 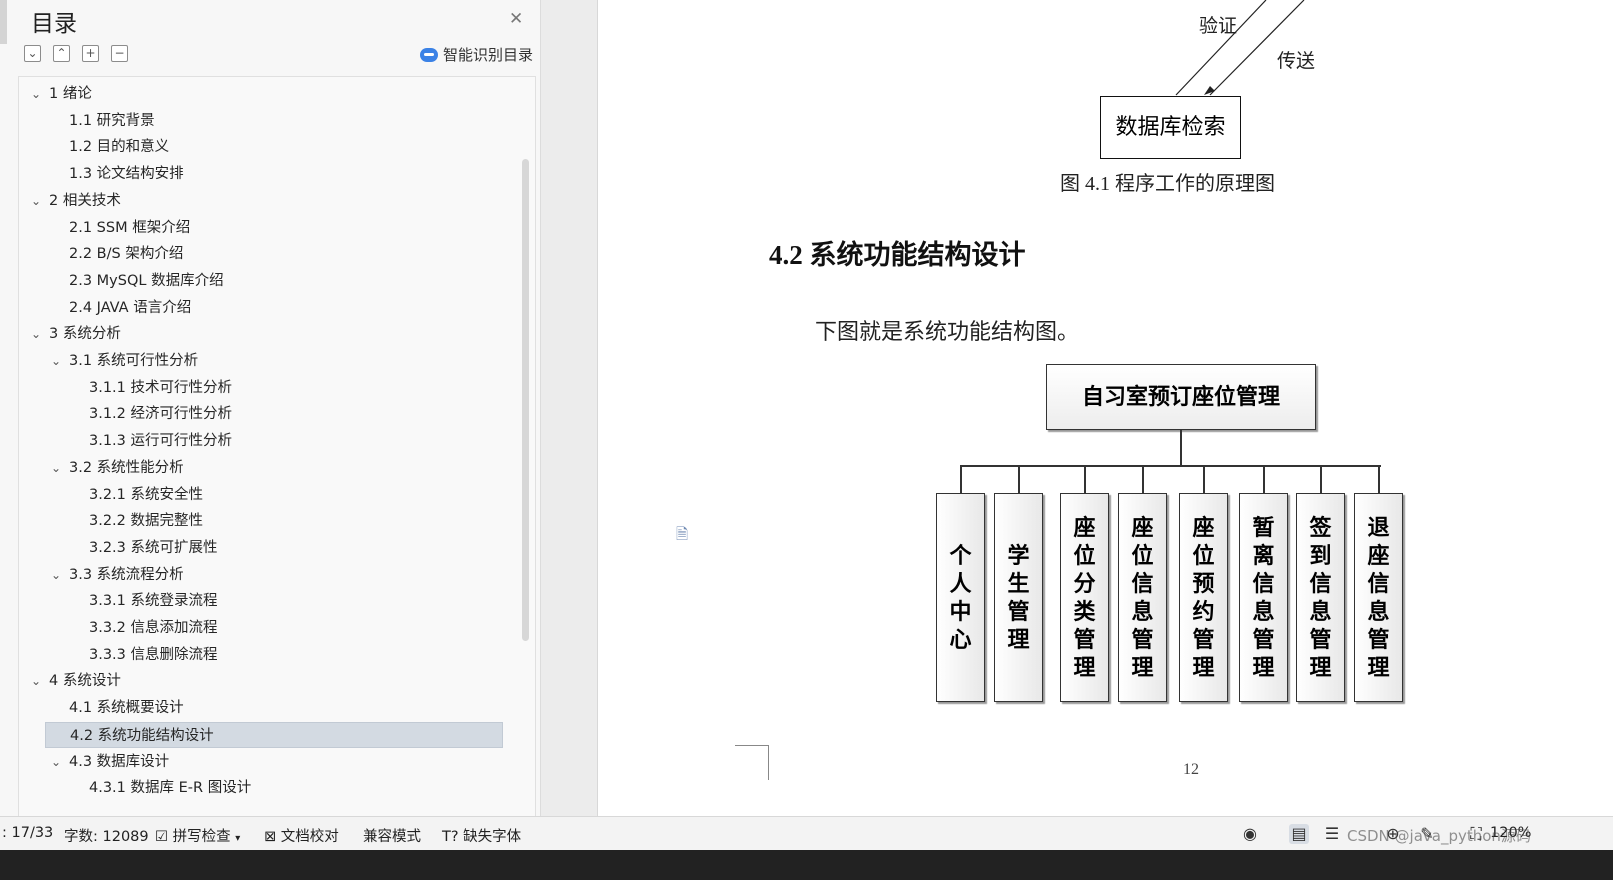 What do you see at coordinates (105, 308) in the screenshot?
I see `toc-item: 2.4 JAVA 语言介绍` at bounding box center [105, 308].